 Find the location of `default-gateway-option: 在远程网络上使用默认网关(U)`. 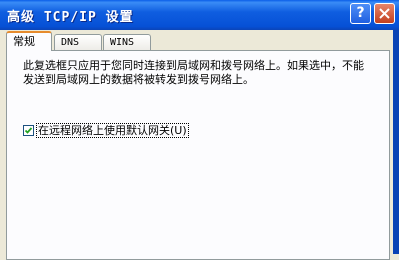

default-gateway-option: 在远程网络上使用默认网关(U) is located at coordinates (106, 130).